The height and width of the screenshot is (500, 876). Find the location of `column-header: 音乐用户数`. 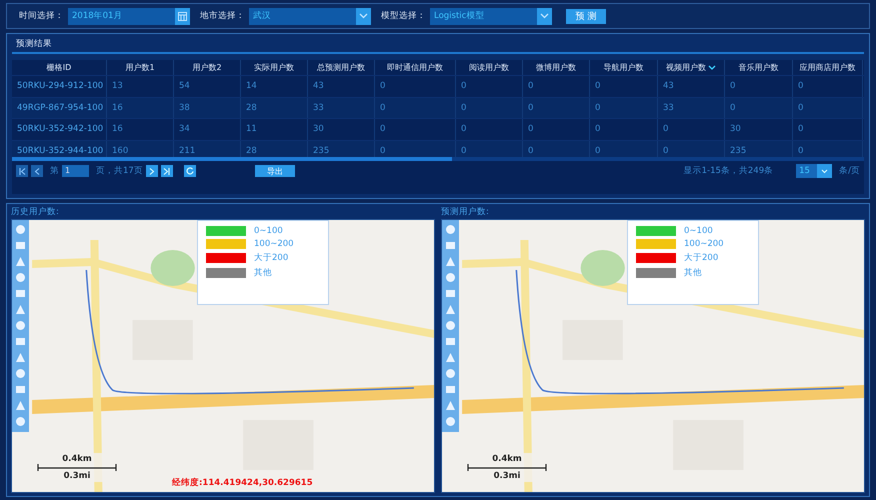

column-header: 音乐用户数 is located at coordinates (759, 67).